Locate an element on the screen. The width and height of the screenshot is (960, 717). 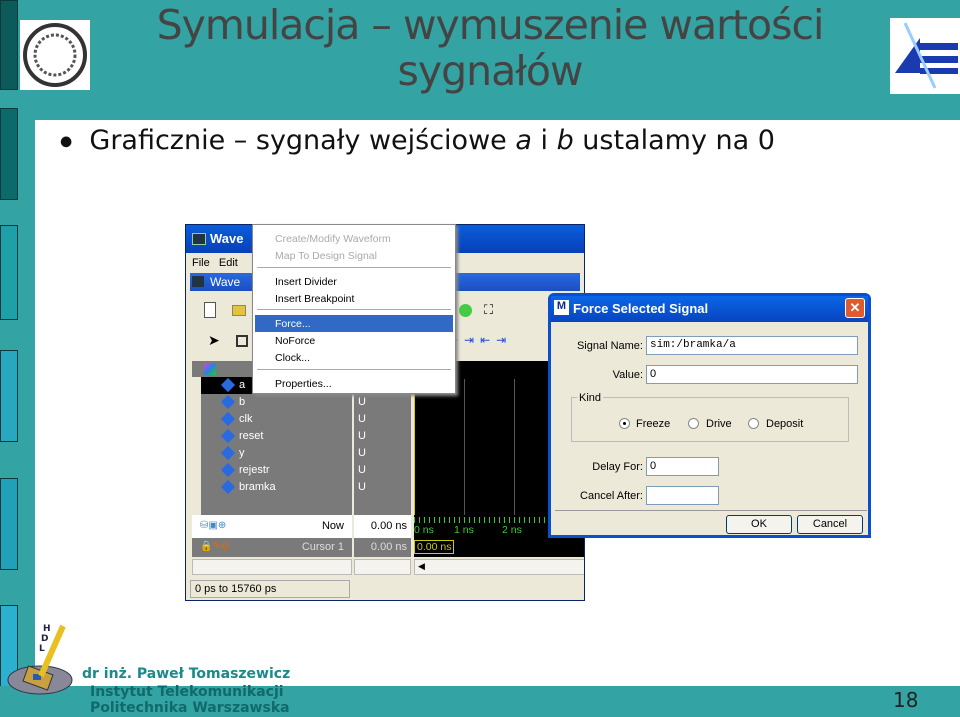
signal-name: rejestr is located at coordinates (254, 470).